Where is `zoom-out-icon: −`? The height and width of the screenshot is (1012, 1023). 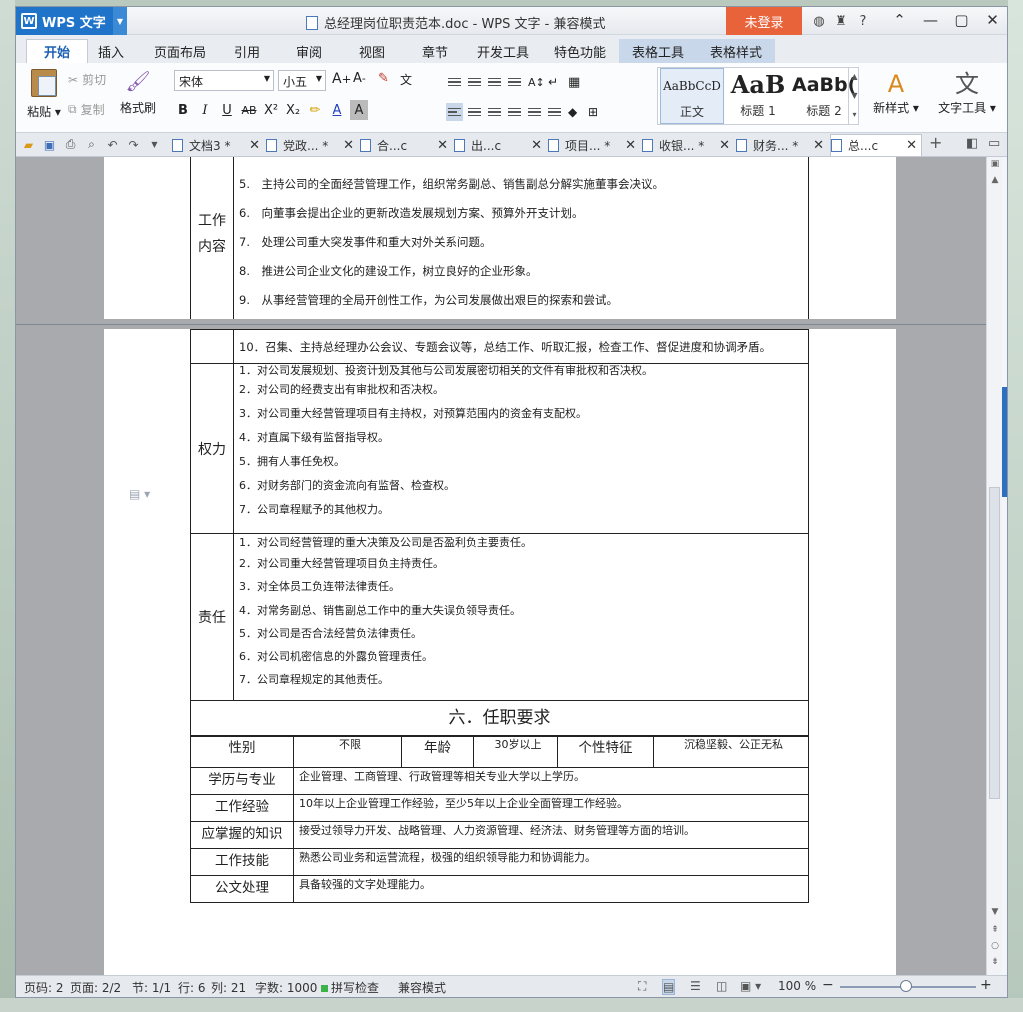 zoom-out-icon: − is located at coordinates (828, 985).